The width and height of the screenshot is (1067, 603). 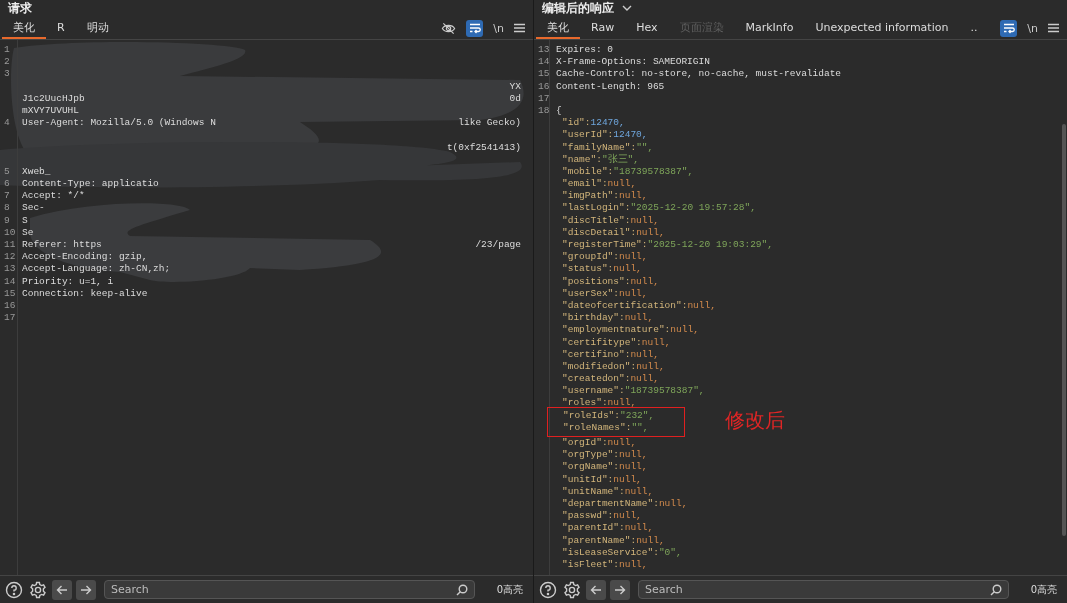 I want to click on panel-title: 请求, so click(x=20, y=8).